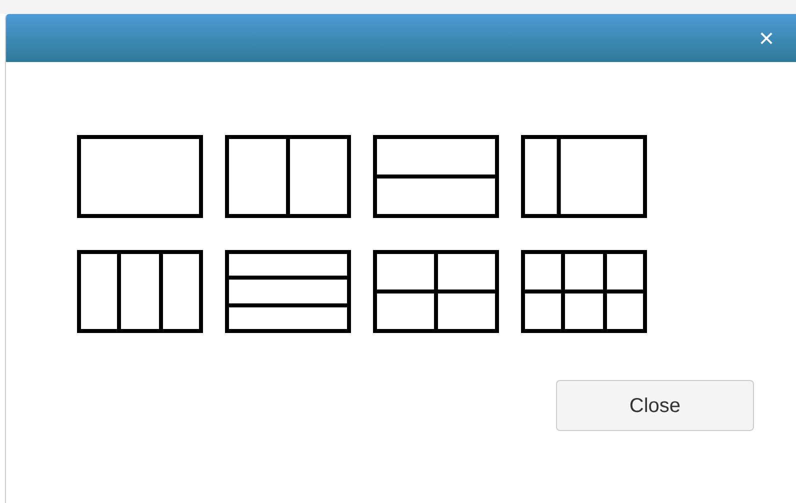  Describe the element at coordinates (766, 38) in the screenshot. I see `close-button: ×` at that location.